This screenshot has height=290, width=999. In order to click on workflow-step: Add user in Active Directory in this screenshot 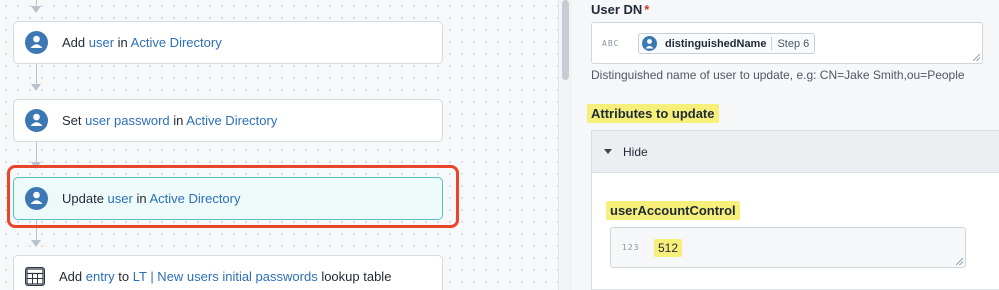, I will do `click(228, 42)`.